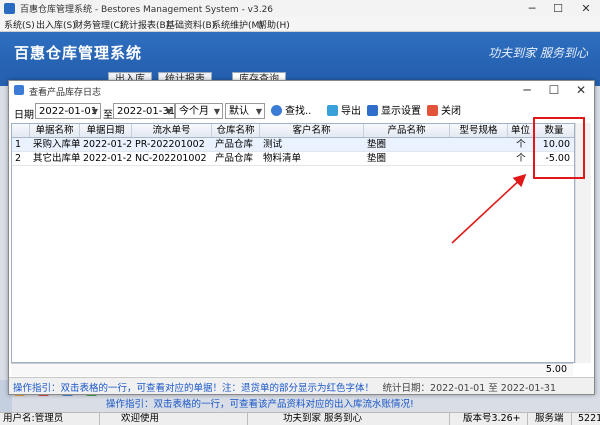 This screenshot has width=600, height=425. What do you see at coordinates (469, 388) in the screenshot?
I see `stat-date-range: 统计日期：2022-01-01 至 2022-01-31` at bounding box center [469, 388].